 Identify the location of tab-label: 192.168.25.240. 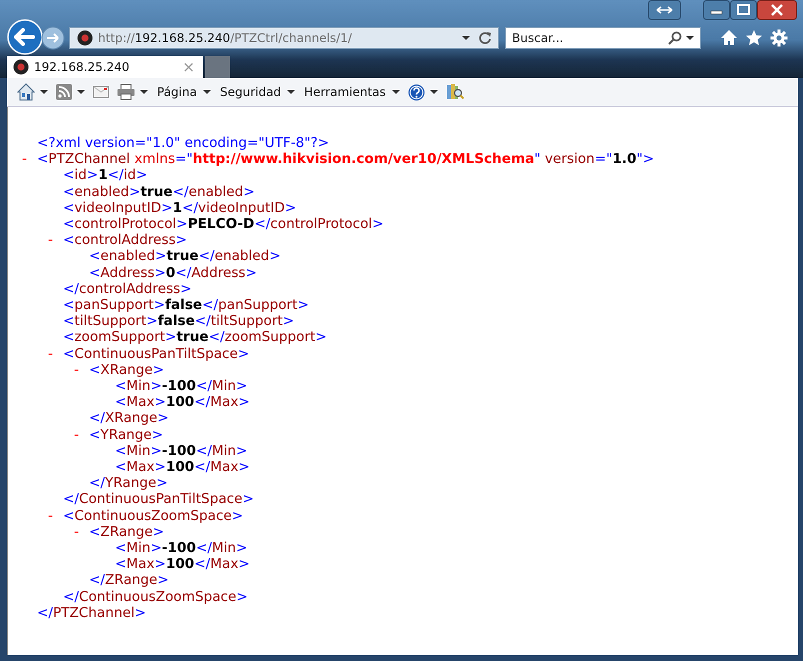
(106, 67).